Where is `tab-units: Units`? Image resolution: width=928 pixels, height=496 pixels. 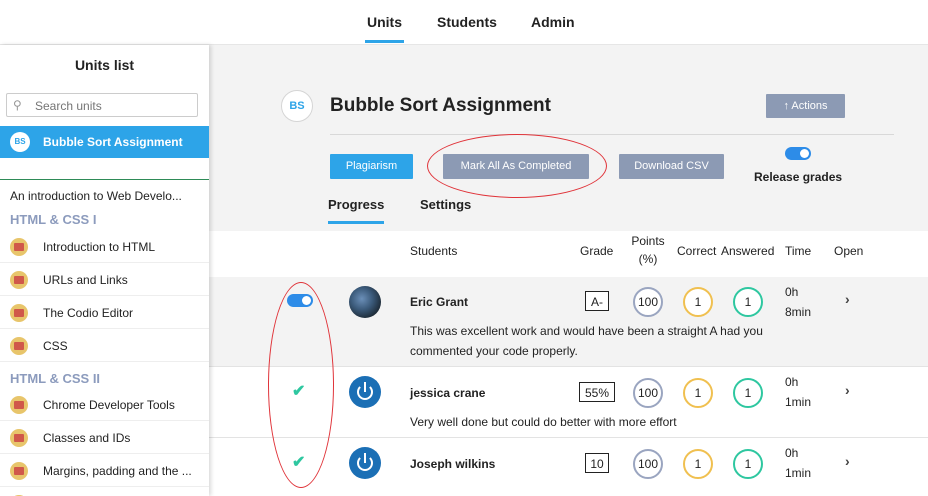 tab-units: Units is located at coordinates (384, 28).